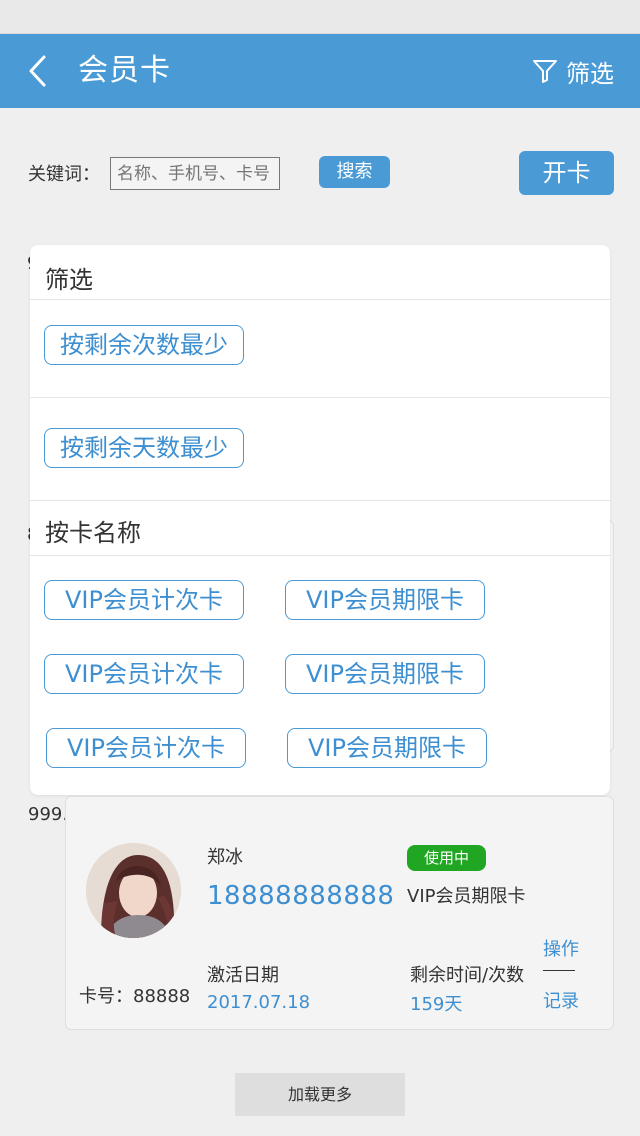 Image resolution: width=640 pixels, height=1136 pixels. What do you see at coordinates (93, 533) in the screenshot?
I see `card-name-section-title: 按卡名称` at bounding box center [93, 533].